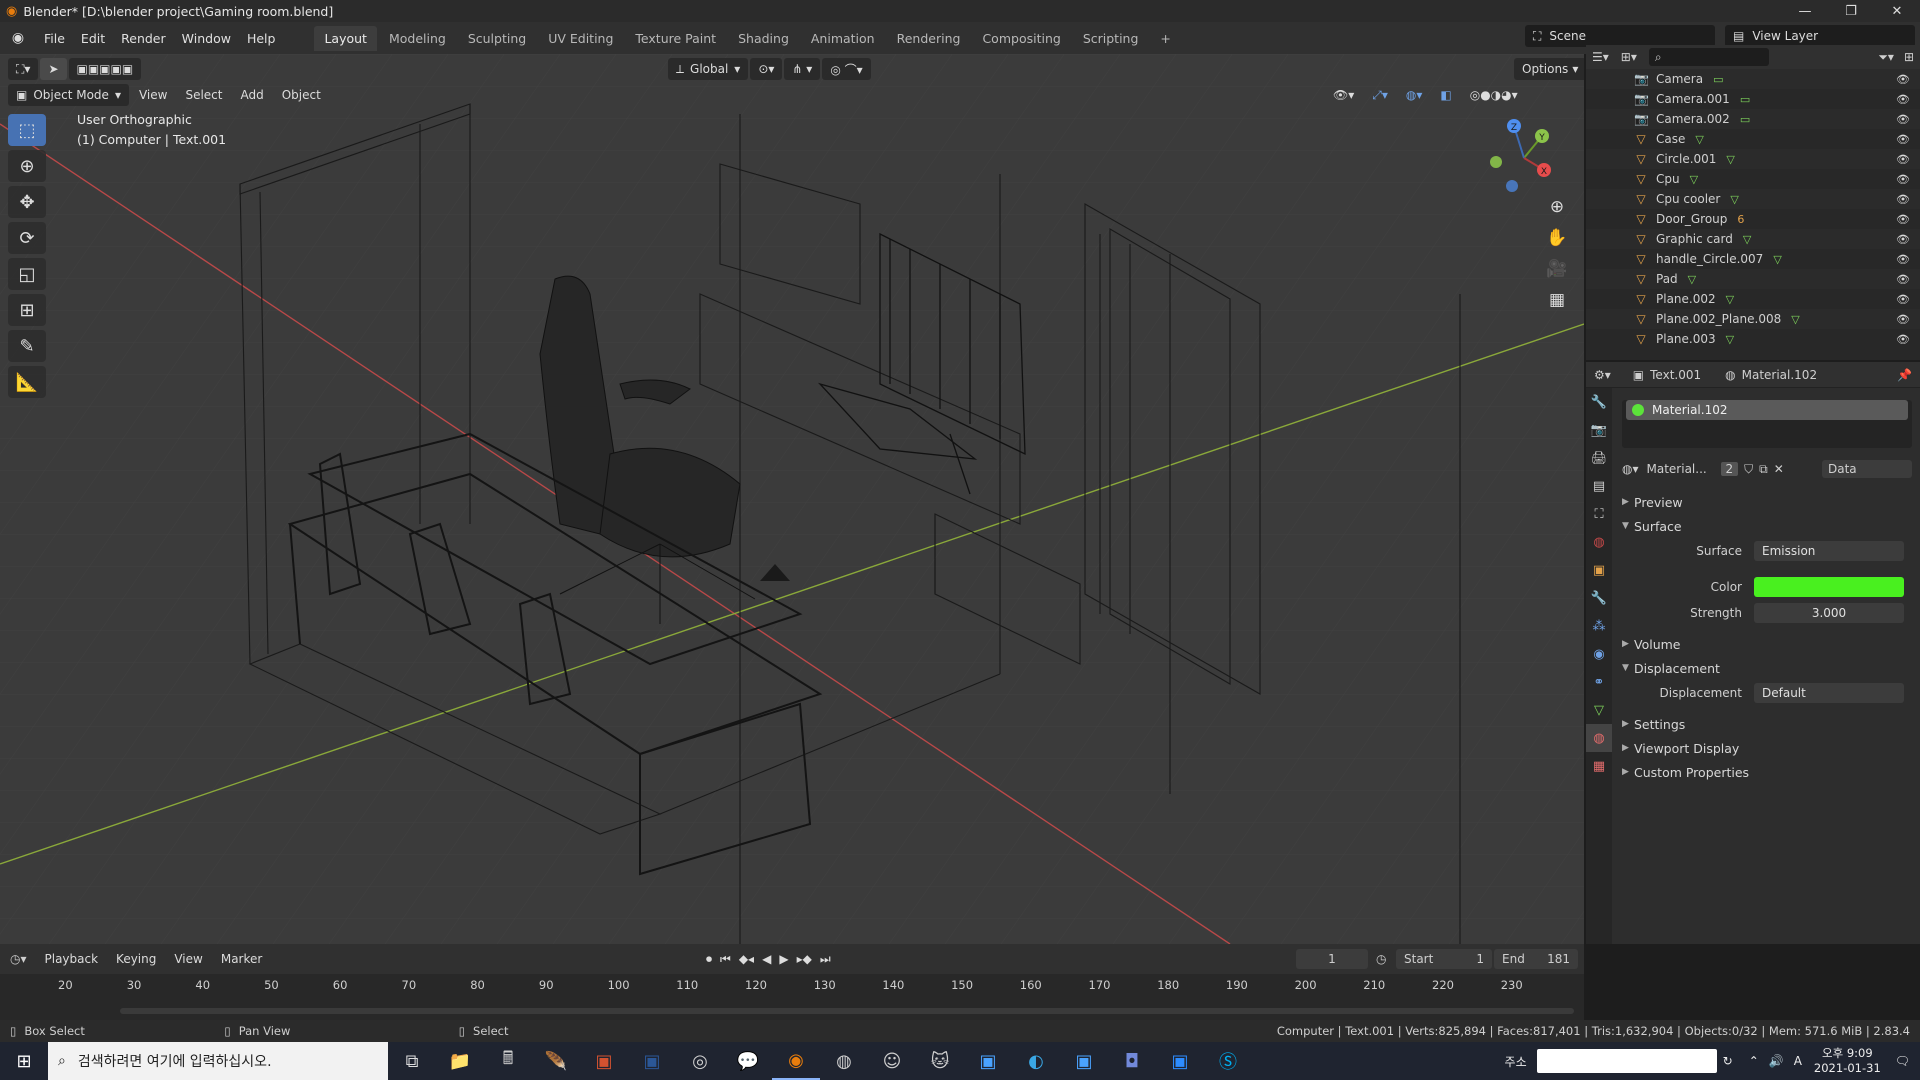 This screenshot has height=1080, width=1920. Describe the element at coordinates (604, 1061) in the screenshot. I see `taskbar-app-powerpoint: ▣` at that location.